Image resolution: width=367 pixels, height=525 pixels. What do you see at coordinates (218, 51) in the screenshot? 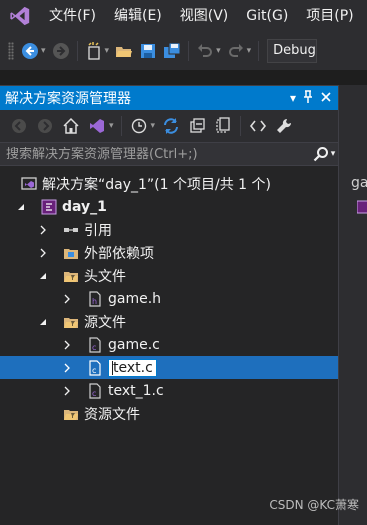
I see `undo-dropdown-icon: ▾` at bounding box center [218, 51].